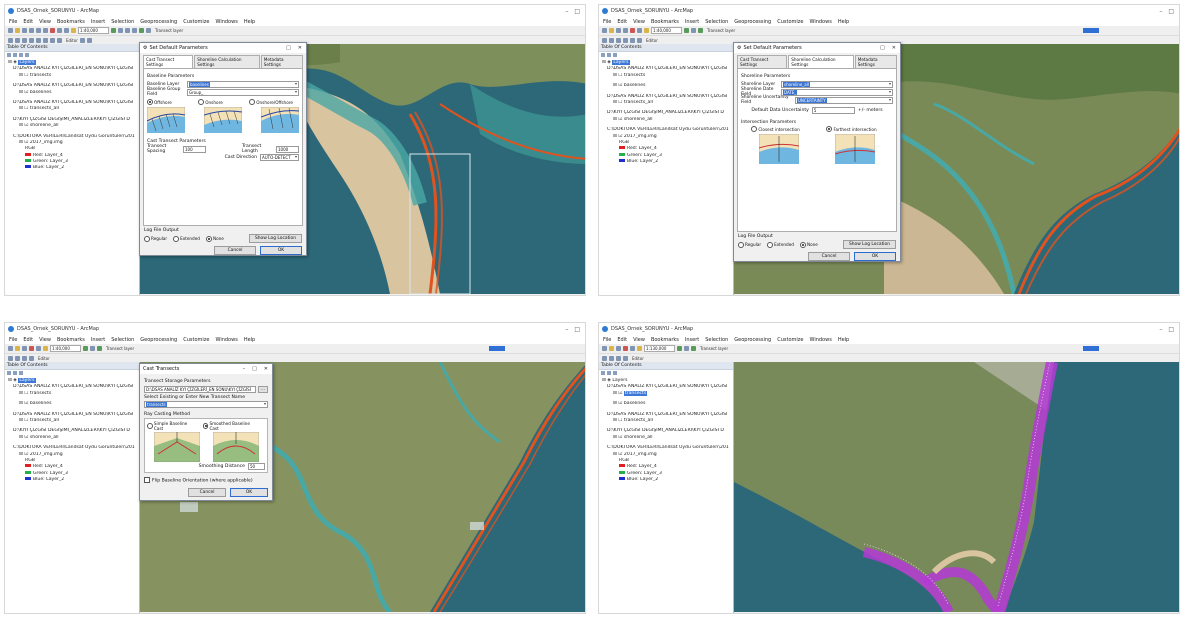  I want to click on full-extent-icon, so click(31, 40).